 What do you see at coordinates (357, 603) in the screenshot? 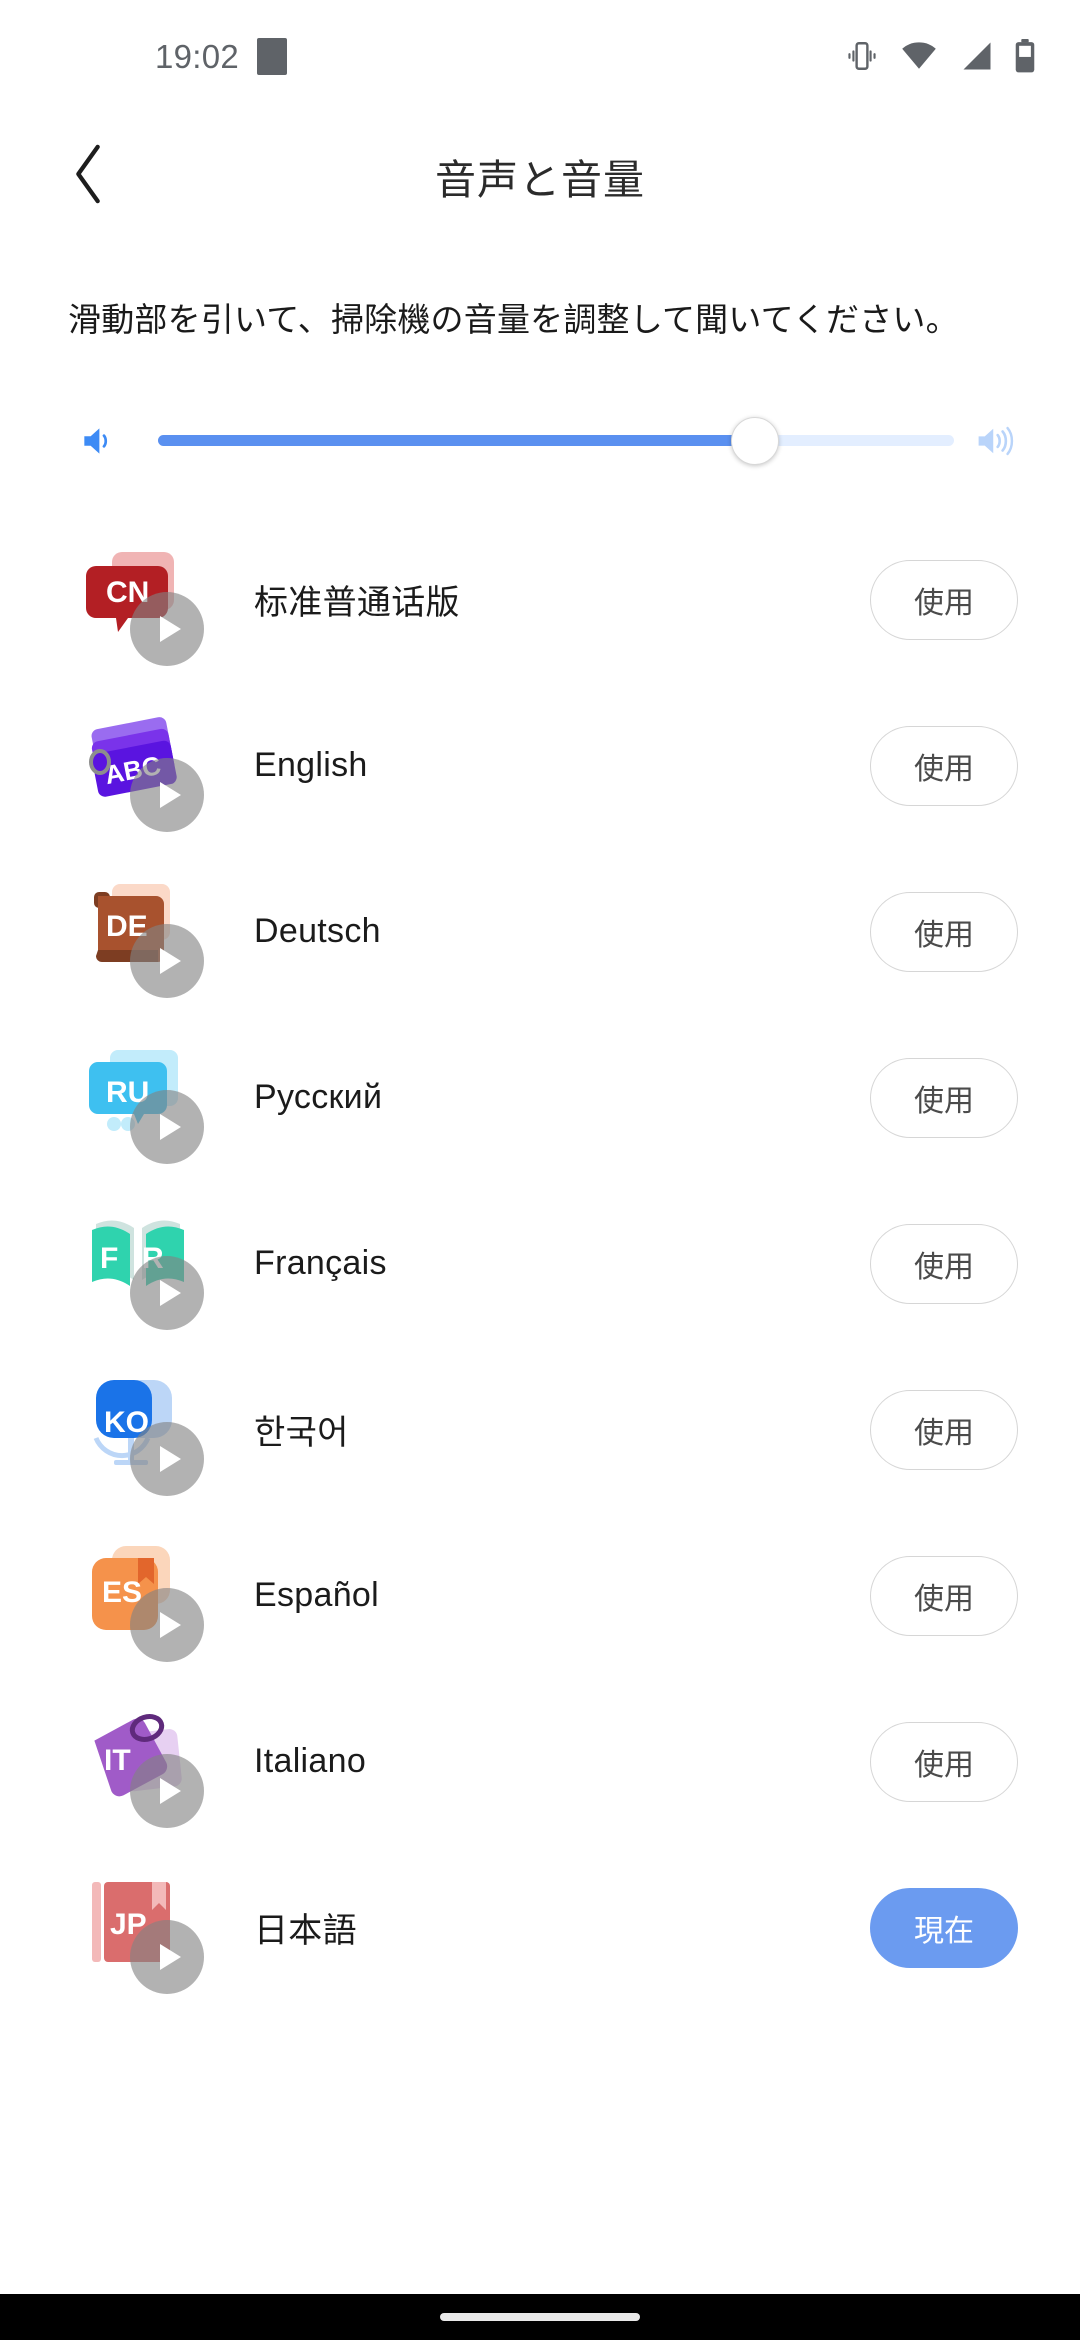
I see `language-label: 标准普通话版` at bounding box center [357, 603].